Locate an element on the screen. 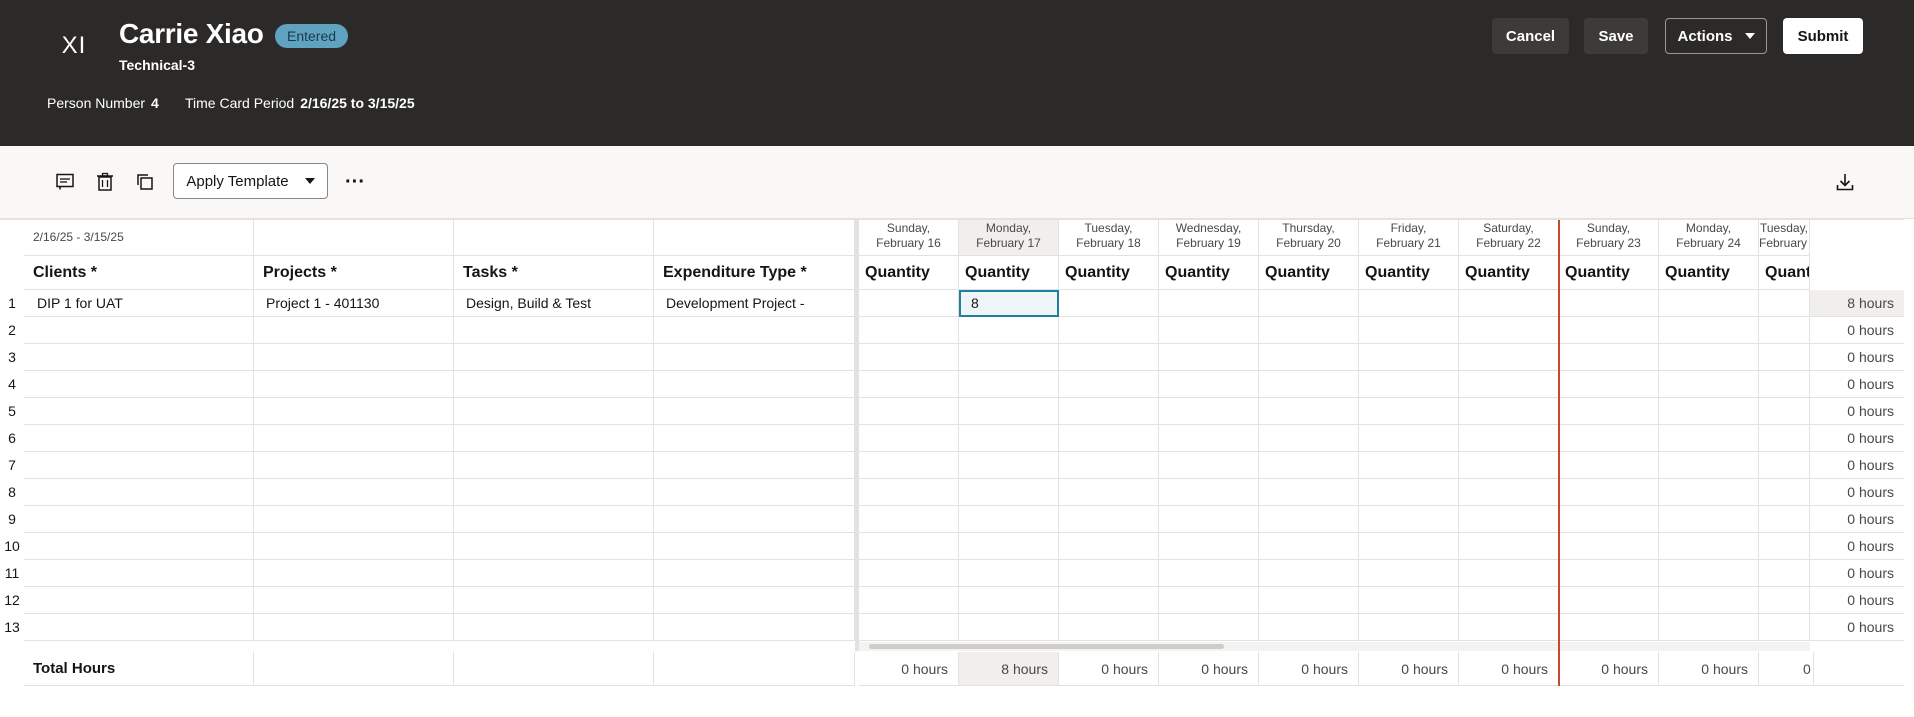 Image resolution: width=1914 pixels, height=717 pixels. download-icon is located at coordinates (1845, 182).